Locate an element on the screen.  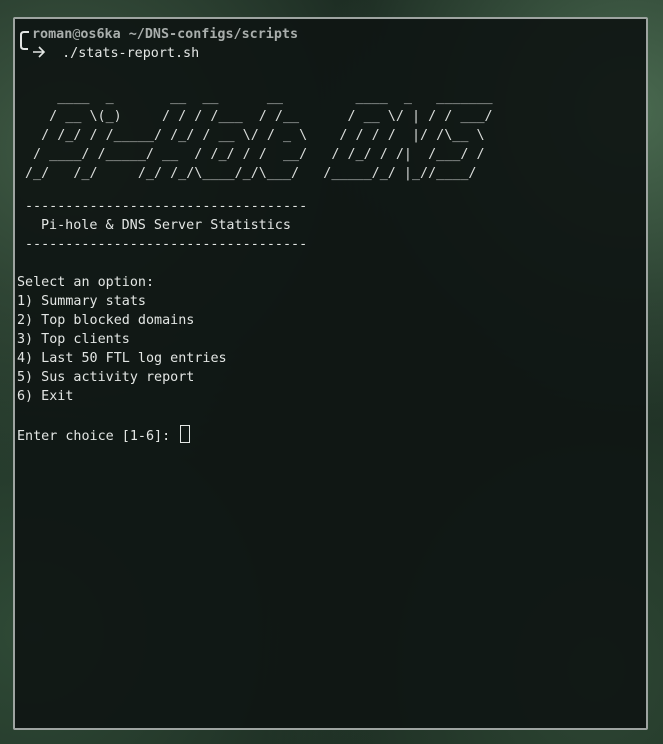
command-text: ./stats-report.sh is located at coordinates (131, 53).